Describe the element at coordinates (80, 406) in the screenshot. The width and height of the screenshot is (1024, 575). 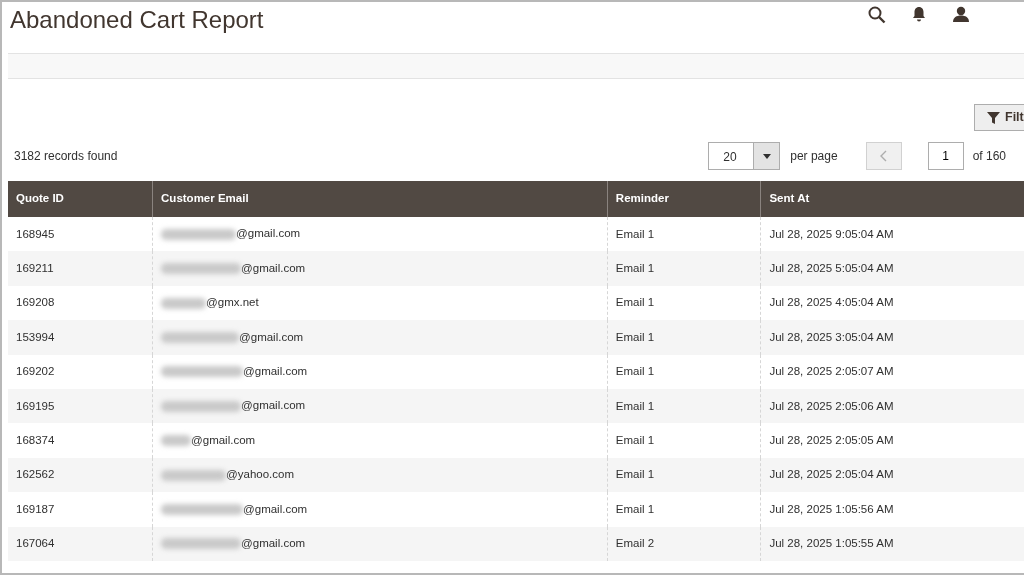
I see `table-cell: 169195` at that location.